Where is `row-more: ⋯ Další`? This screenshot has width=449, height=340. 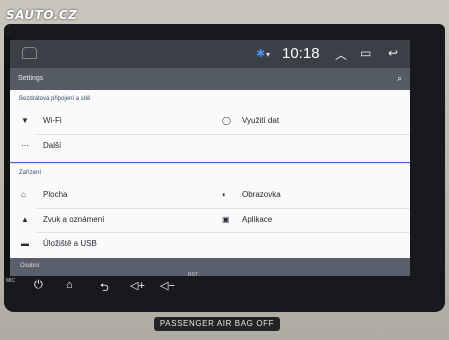
row-more: ⋯ Další is located at coordinates (210, 146).